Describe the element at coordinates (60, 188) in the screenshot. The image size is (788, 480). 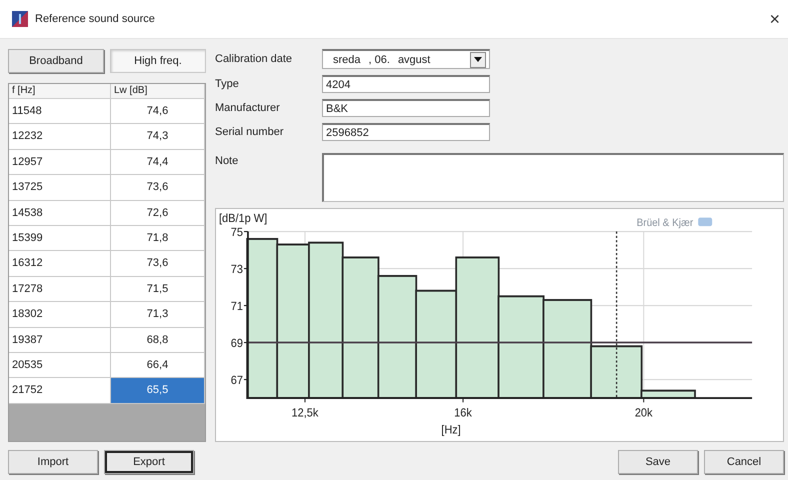
I see `table-cell: 13725` at that location.